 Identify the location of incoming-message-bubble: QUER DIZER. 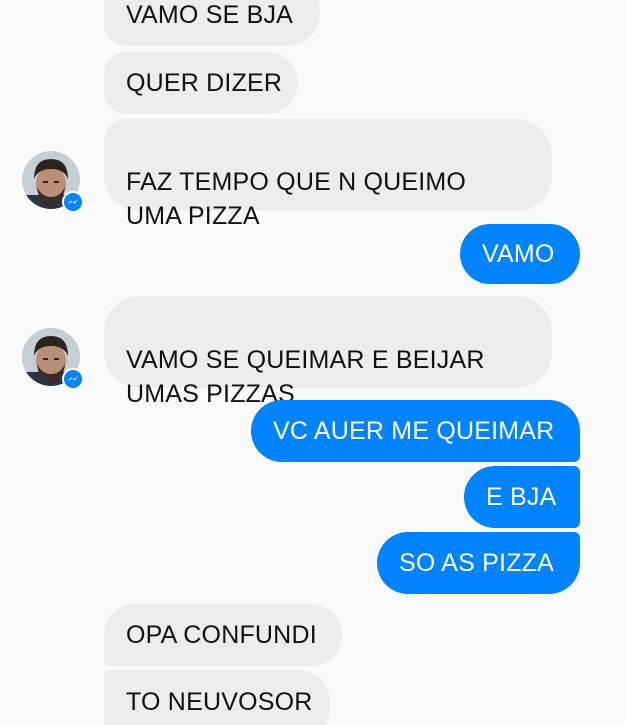
(201, 83).